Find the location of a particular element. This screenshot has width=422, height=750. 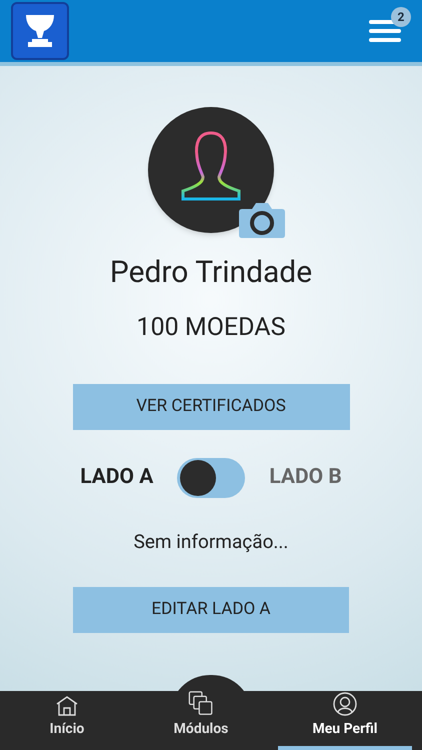

side-toggle is located at coordinates (211, 478).